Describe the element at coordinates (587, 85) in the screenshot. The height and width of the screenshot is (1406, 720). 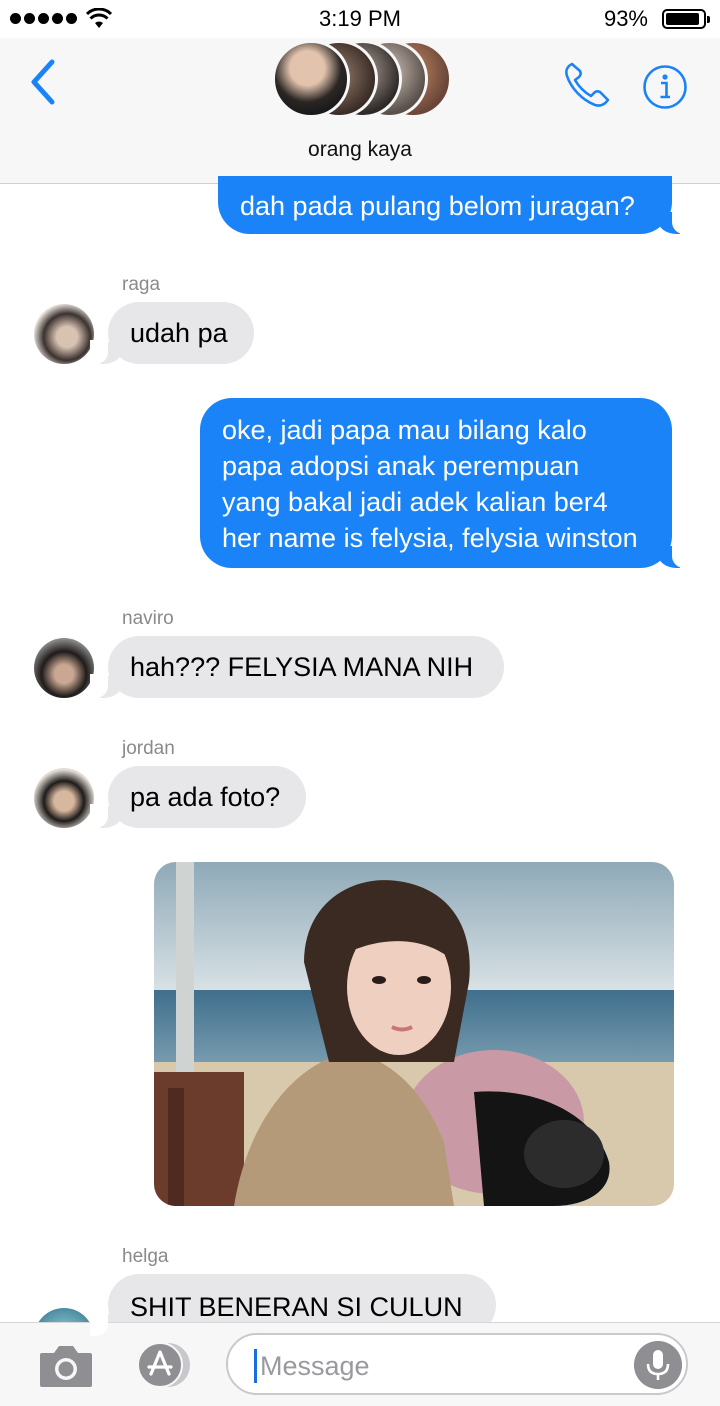
I see `phone-icon` at that location.